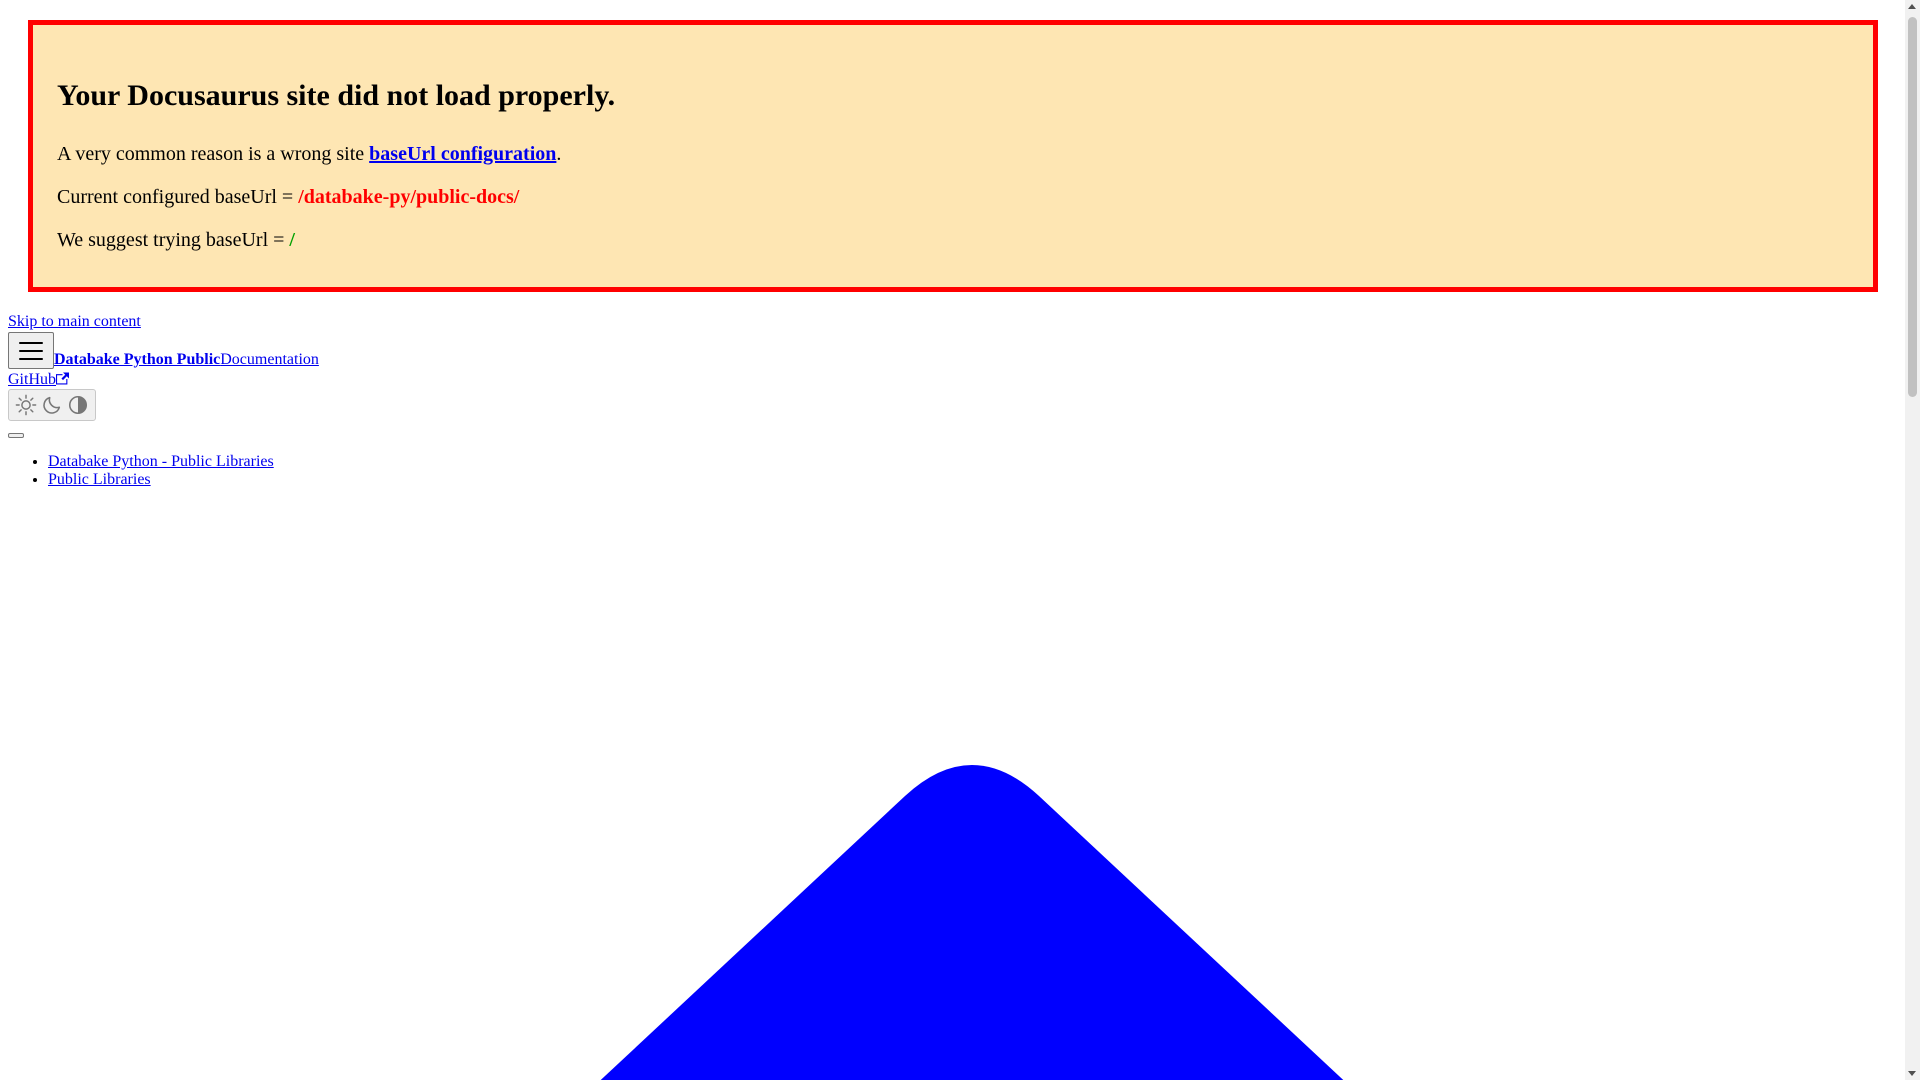 The image size is (1920, 1080). Describe the element at coordinates (62, 378) in the screenshot. I see `external-link-icon` at that location.